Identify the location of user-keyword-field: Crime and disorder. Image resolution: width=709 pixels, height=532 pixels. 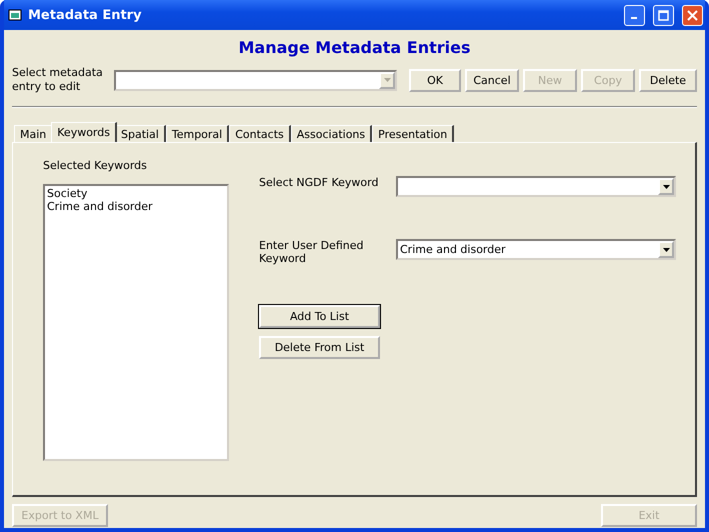
(536, 249).